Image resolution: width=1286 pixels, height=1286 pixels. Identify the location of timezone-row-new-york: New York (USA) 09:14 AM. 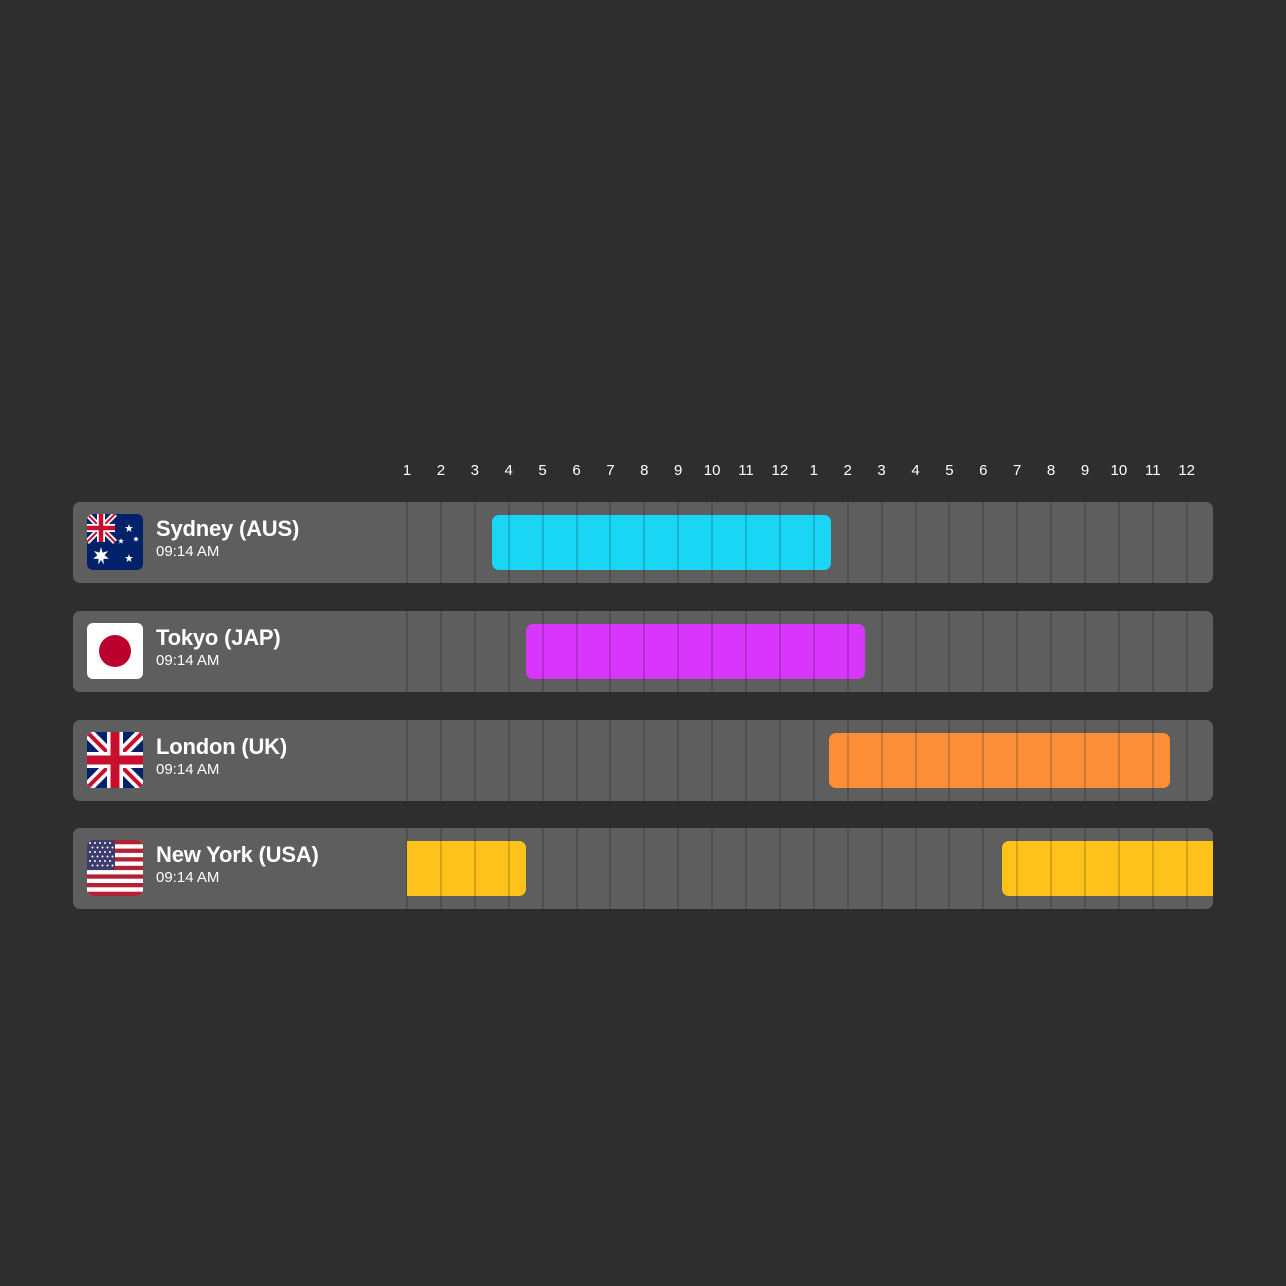
(643, 868).